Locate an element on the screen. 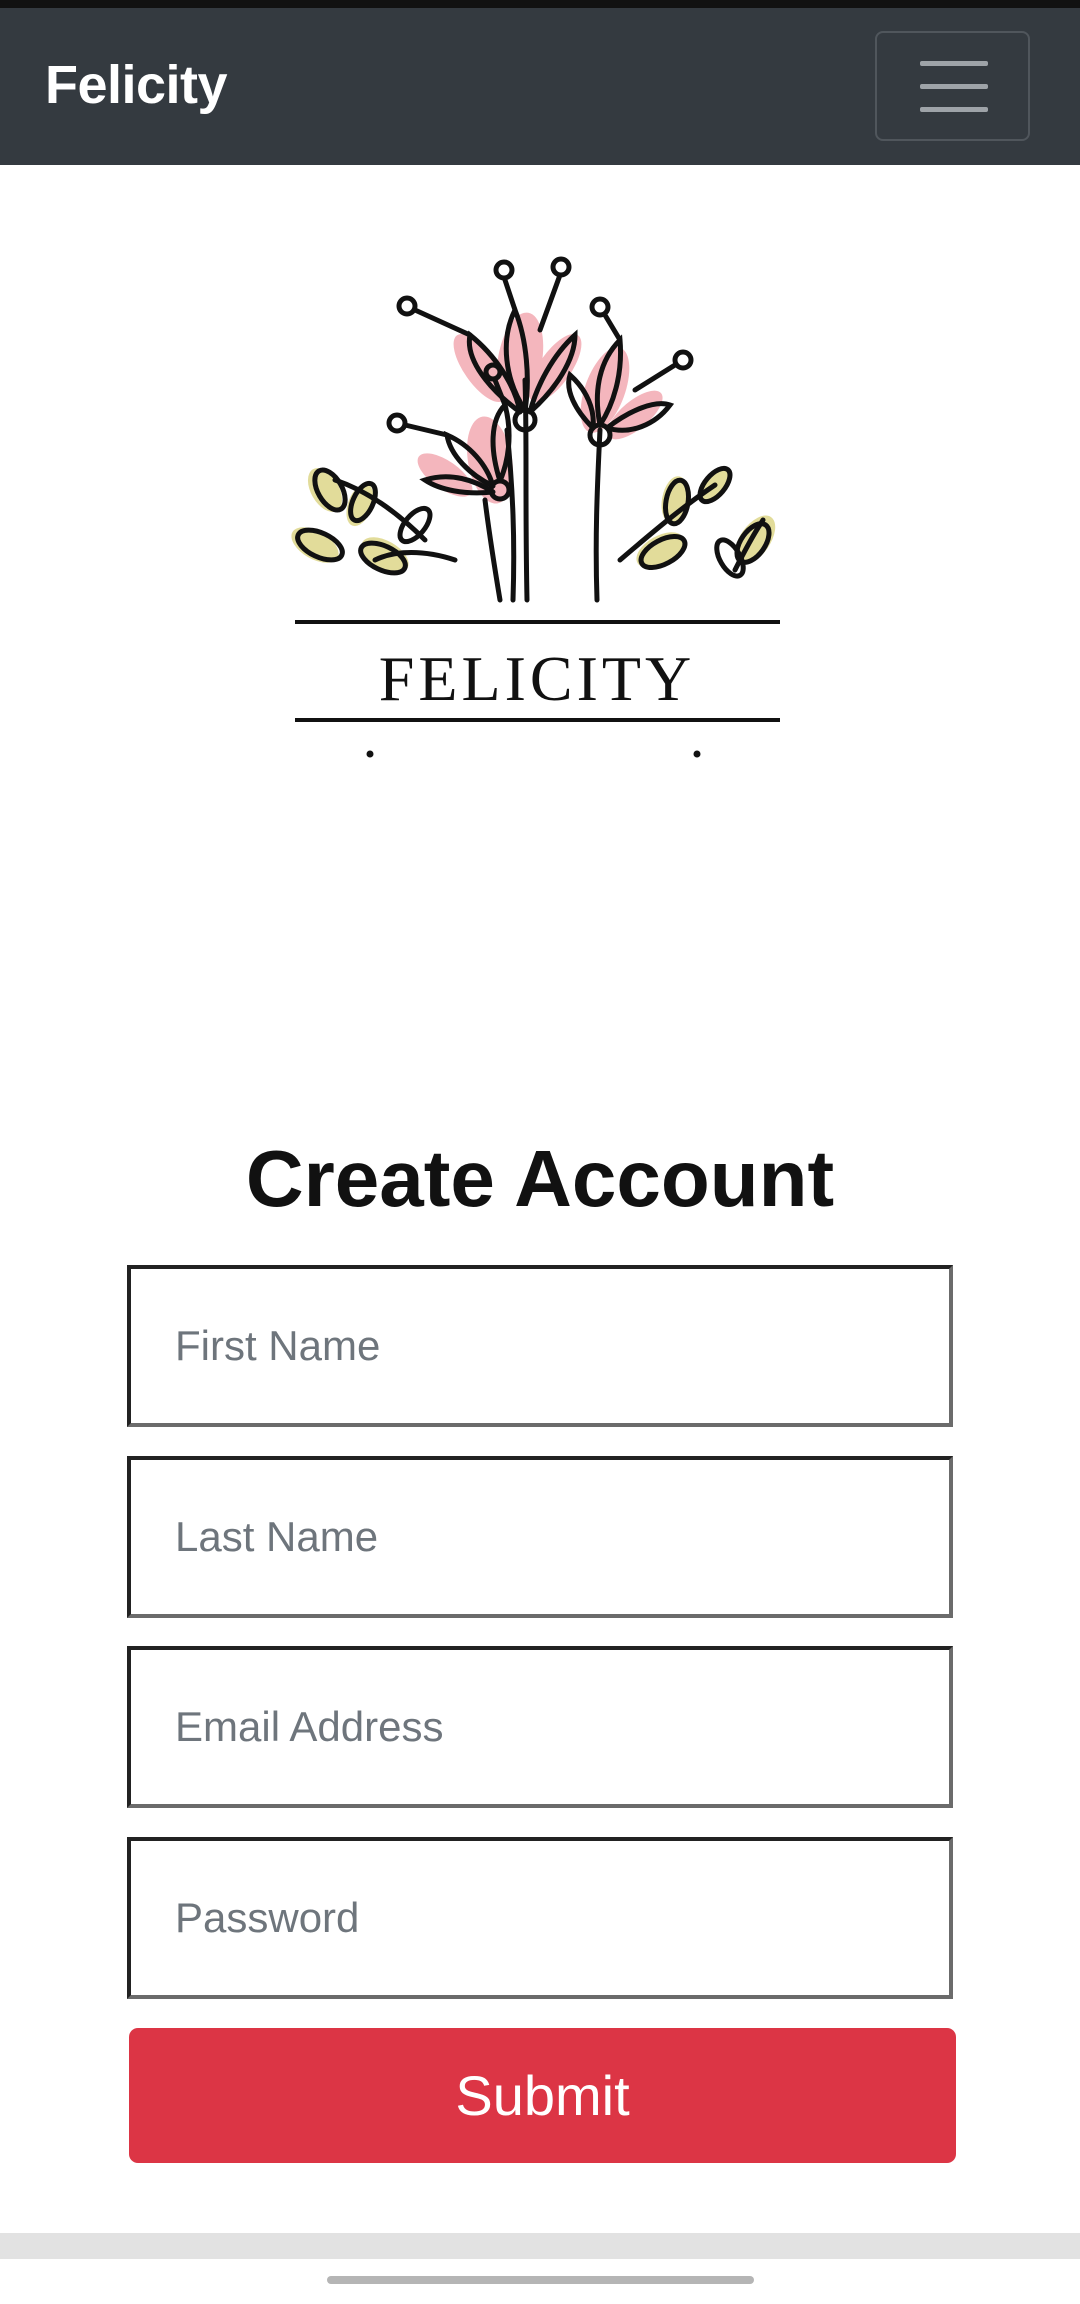  page-title: Create Account is located at coordinates (540, 1178).